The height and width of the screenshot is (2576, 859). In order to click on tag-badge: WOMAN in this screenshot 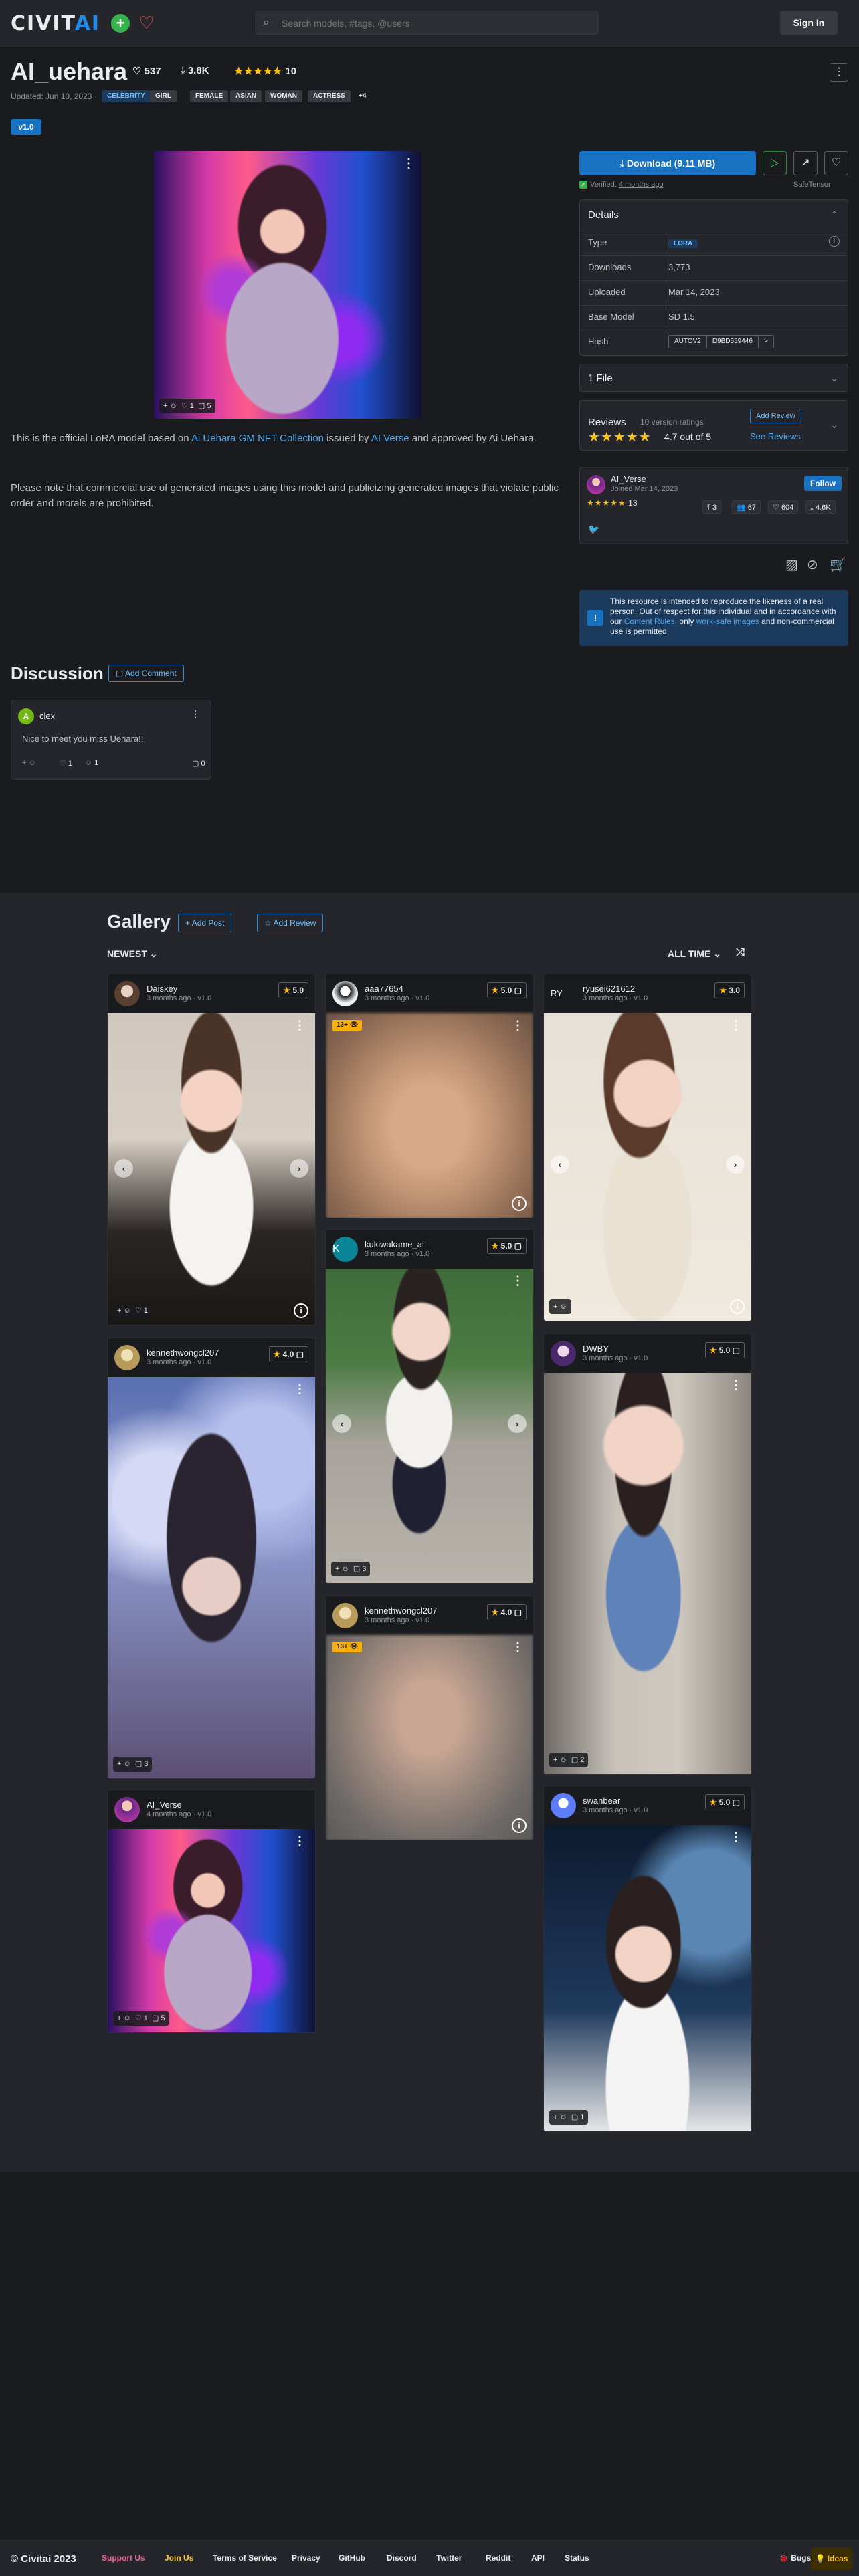, I will do `click(283, 96)`.